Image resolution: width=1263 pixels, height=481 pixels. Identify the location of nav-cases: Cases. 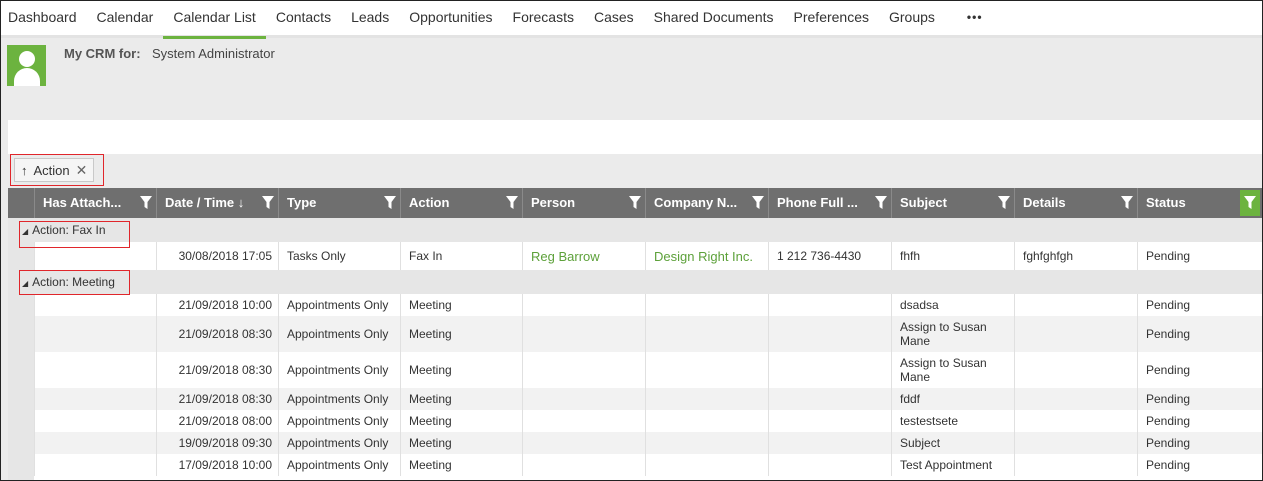
(614, 18).